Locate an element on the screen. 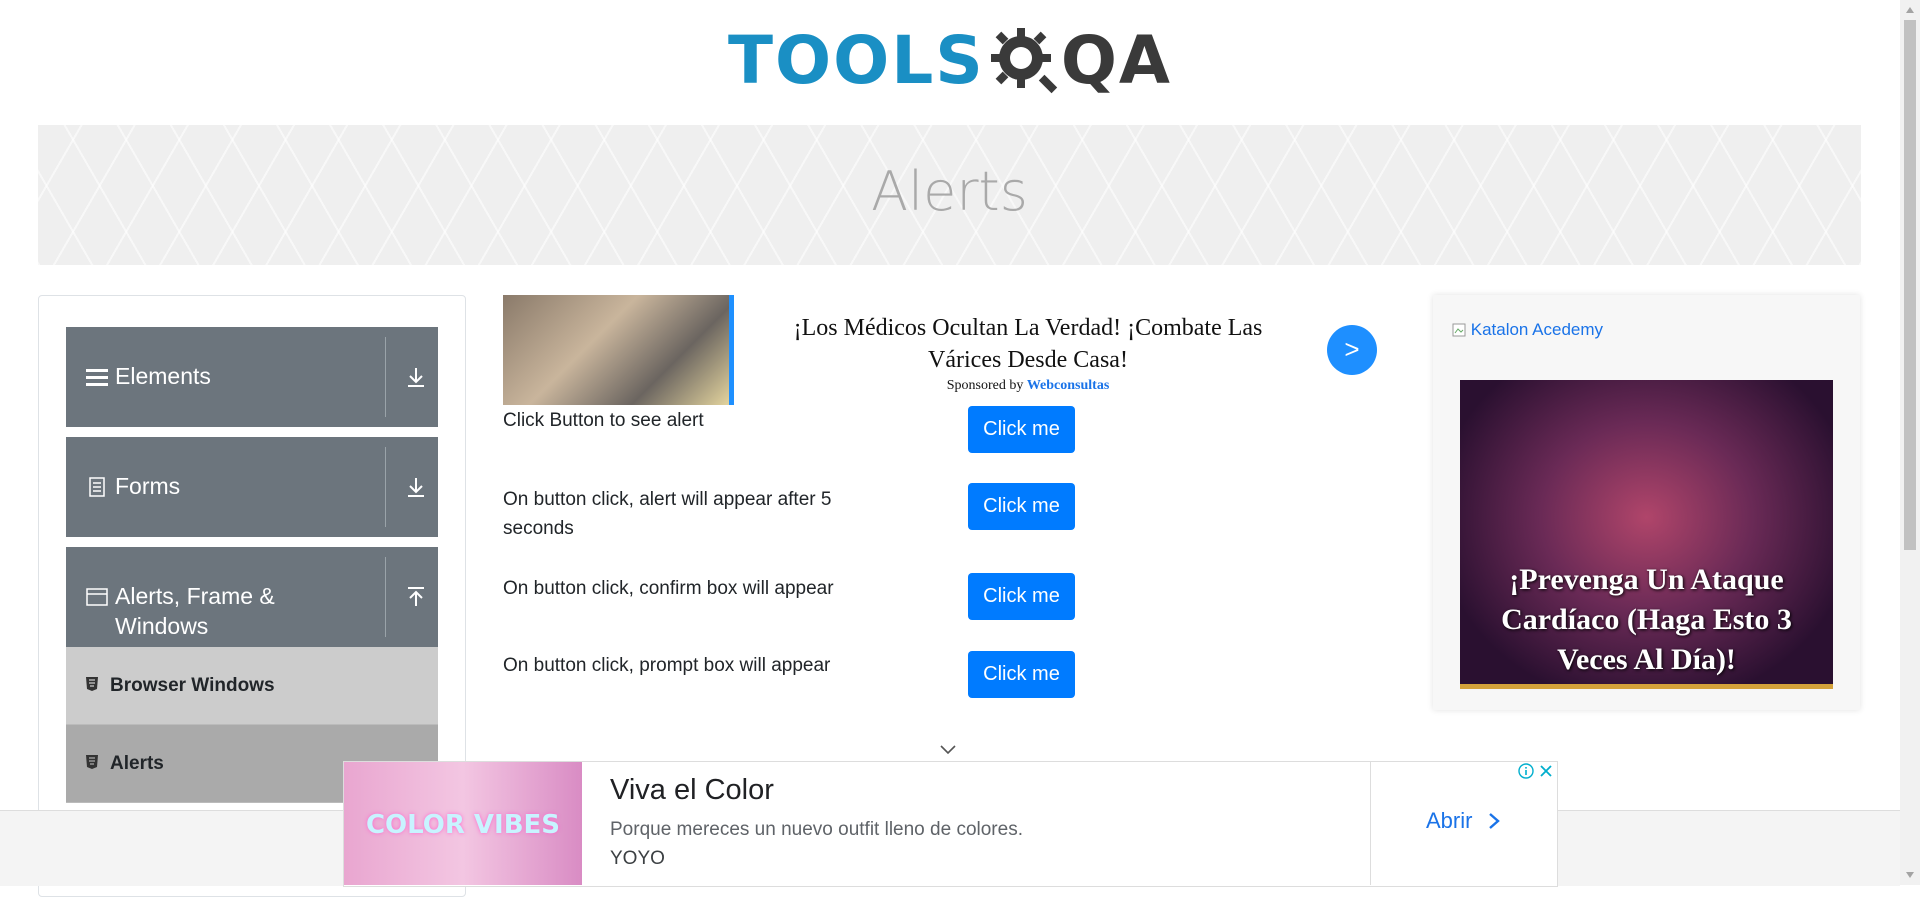 Image resolution: width=1920 pixels, height=897 pixels. ad-bottom-image-text: COLOR VIBES is located at coordinates (463, 825).